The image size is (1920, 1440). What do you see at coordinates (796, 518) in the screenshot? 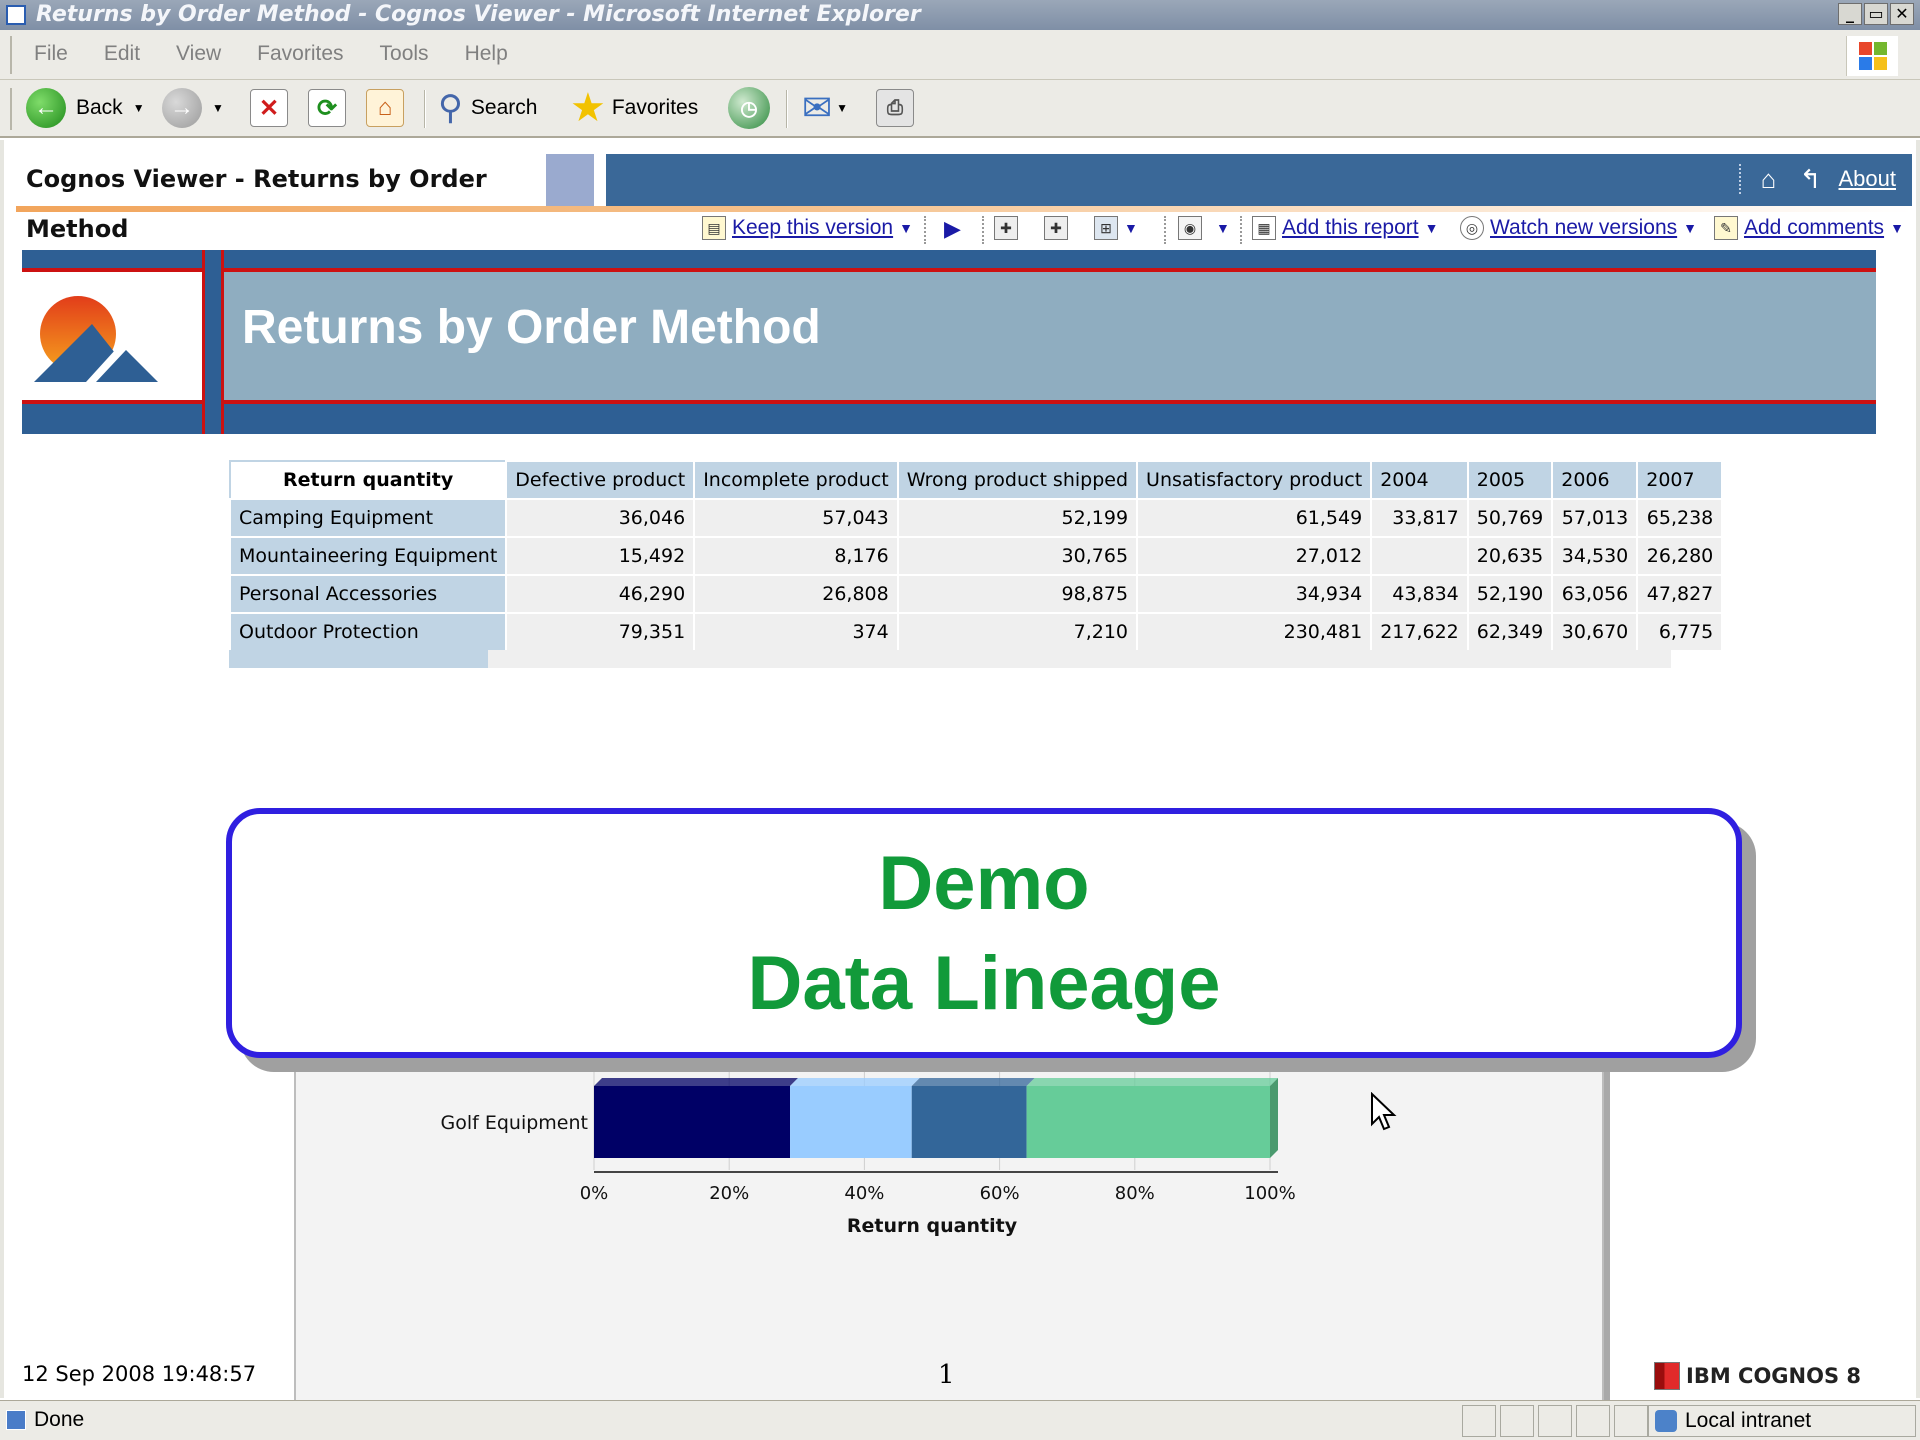
I see `table-cell: 57,043` at bounding box center [796, 518].